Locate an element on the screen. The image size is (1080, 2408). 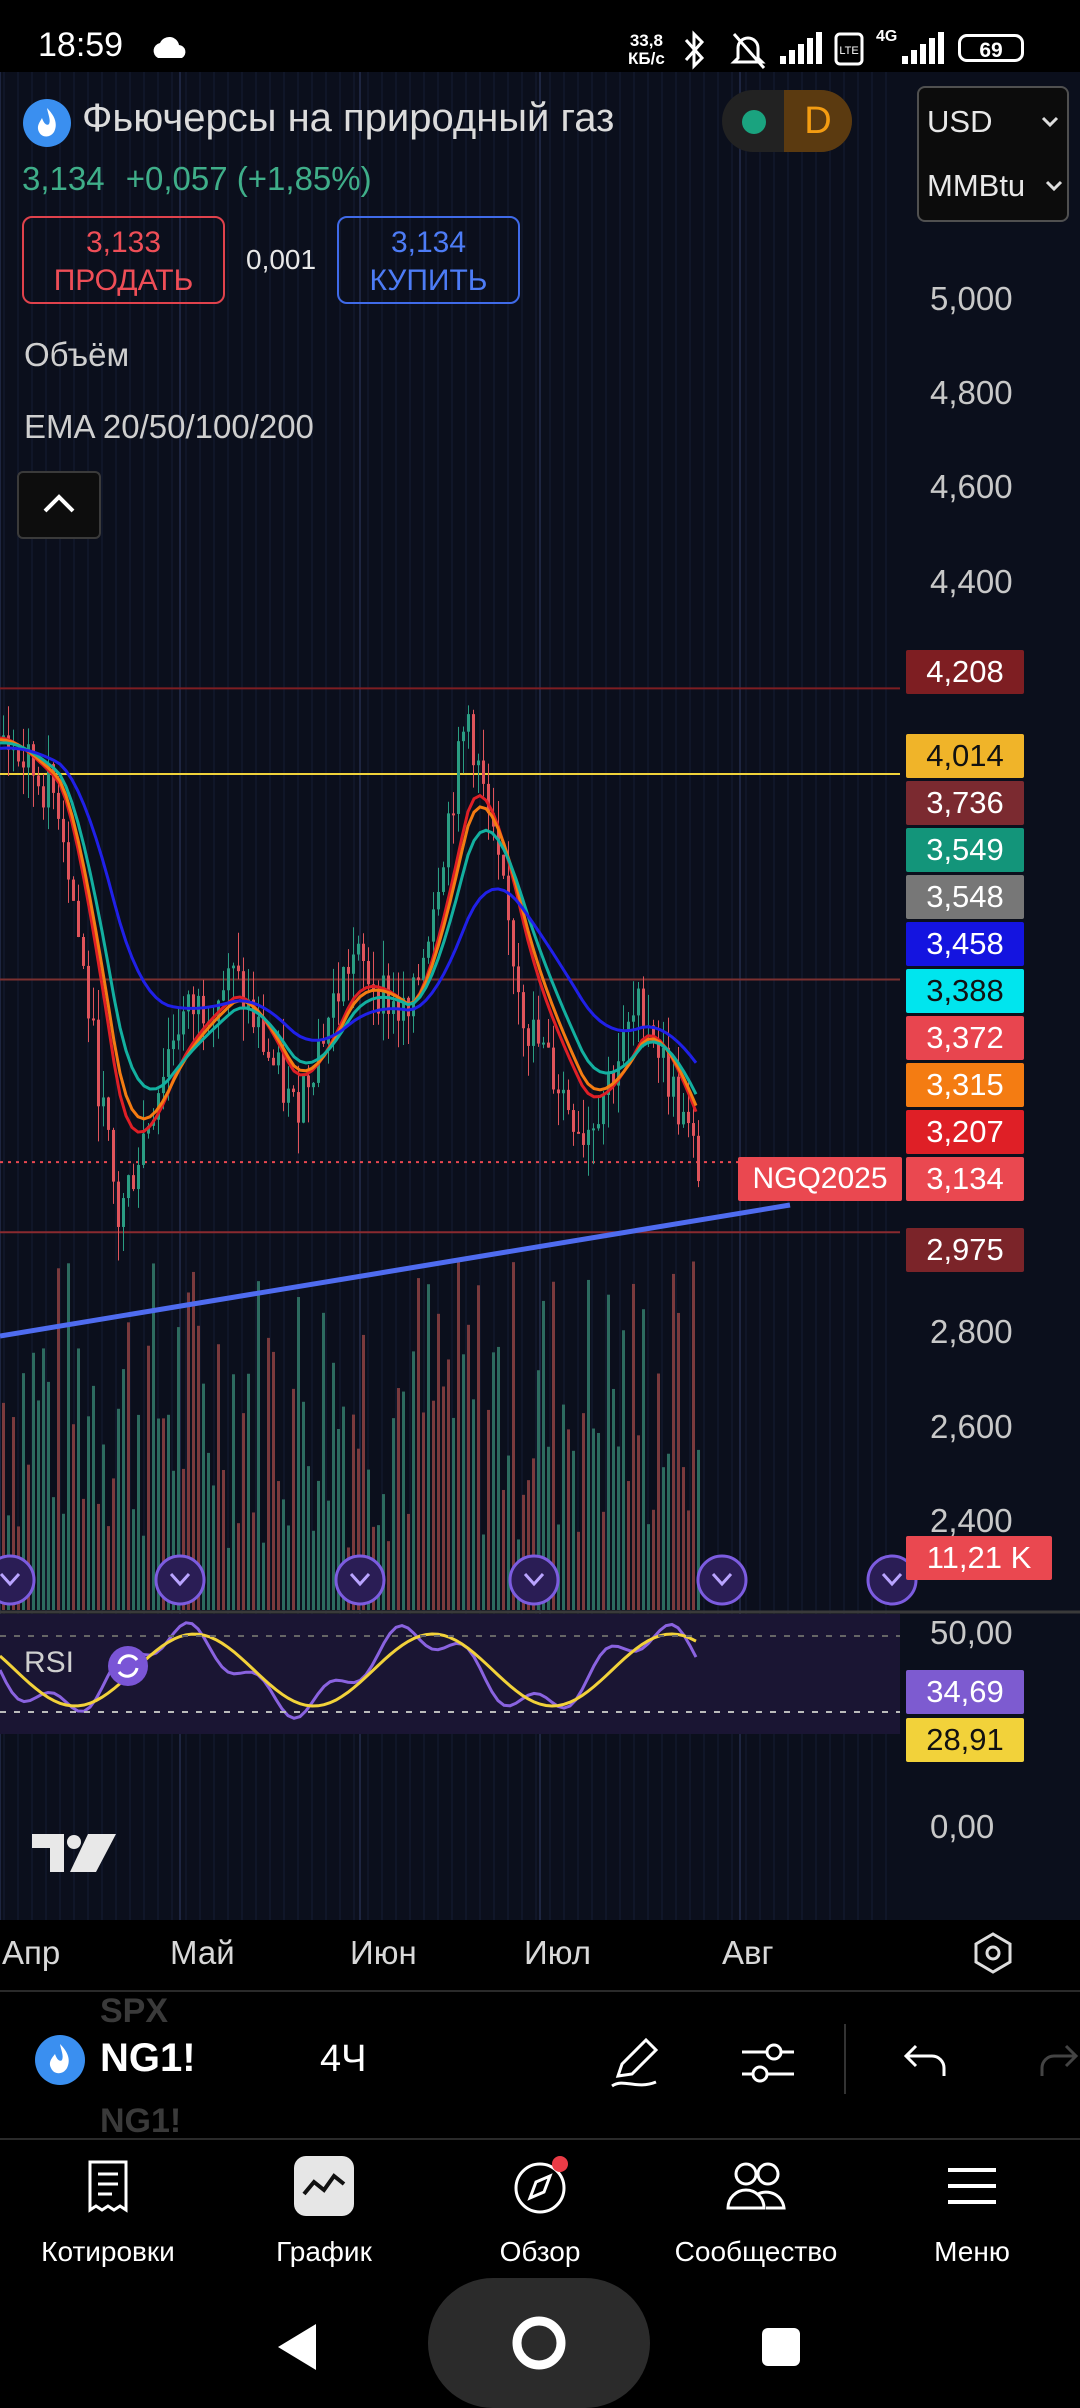
buy-button: 3,134 КУПИТЬ is located at coordinates (428, 260).